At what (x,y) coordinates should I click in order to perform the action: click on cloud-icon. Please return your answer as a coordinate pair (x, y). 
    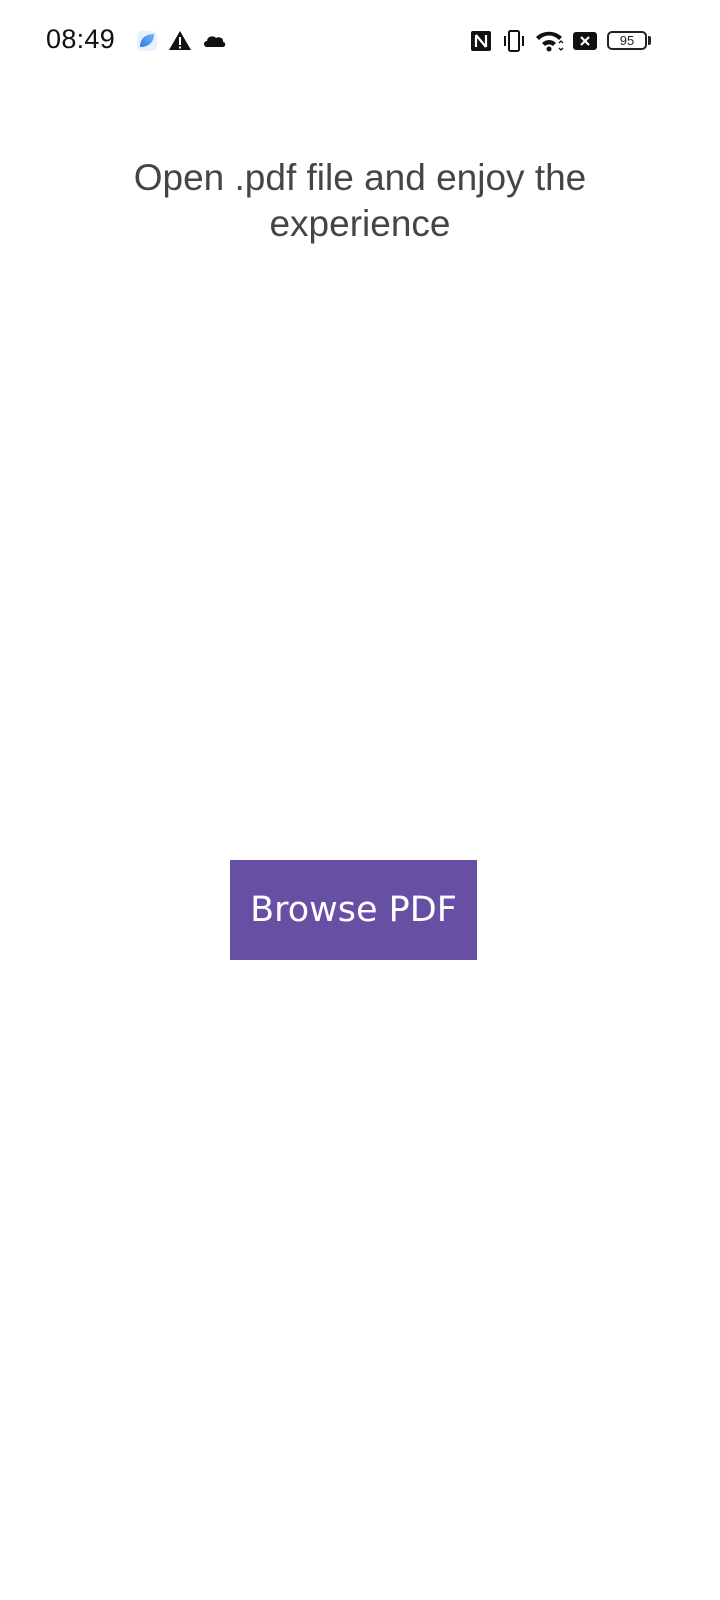
    Looking at the image, I should click on (214, 41).